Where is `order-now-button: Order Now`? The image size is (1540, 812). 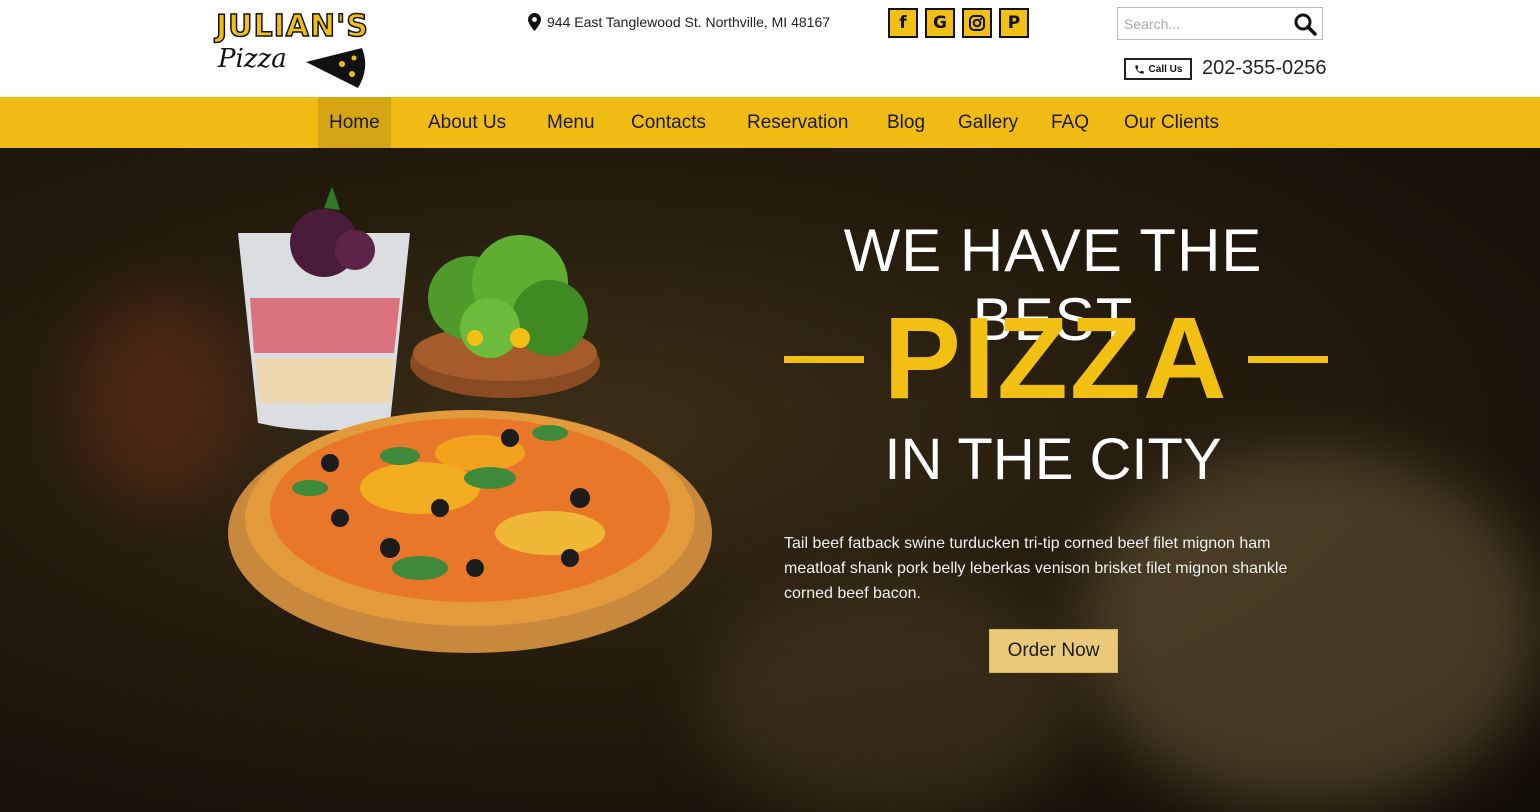 order-now-button: Order Now is located at coordinates (1053, 651).